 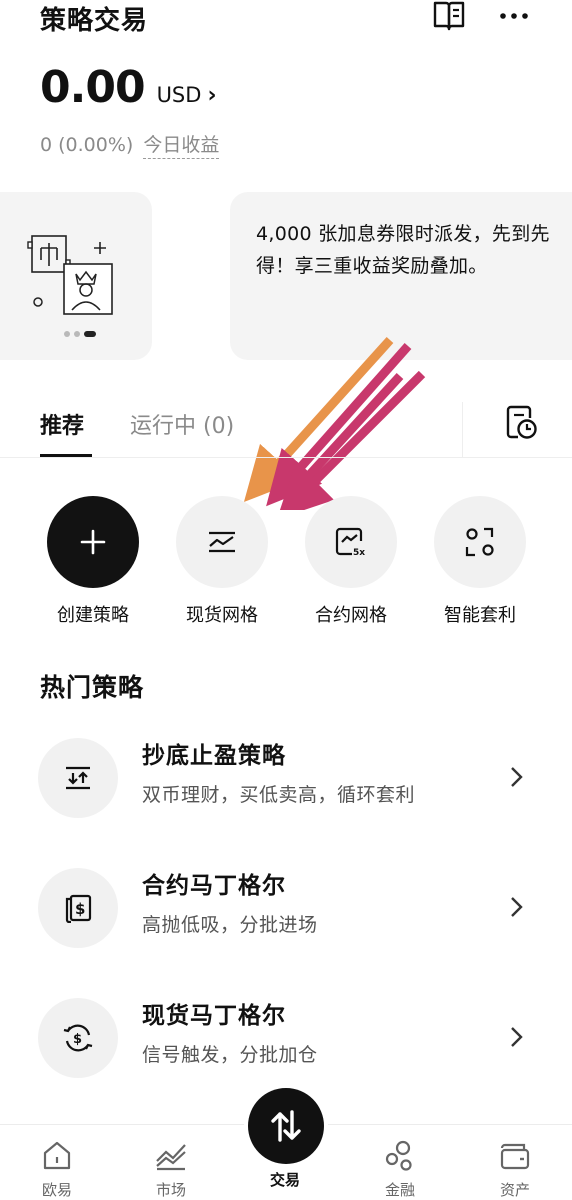 What do you see at coordinates (62, 424) in the screenshot?
I see `tab-recommended: 推荐` at bounding box center [62, 424].